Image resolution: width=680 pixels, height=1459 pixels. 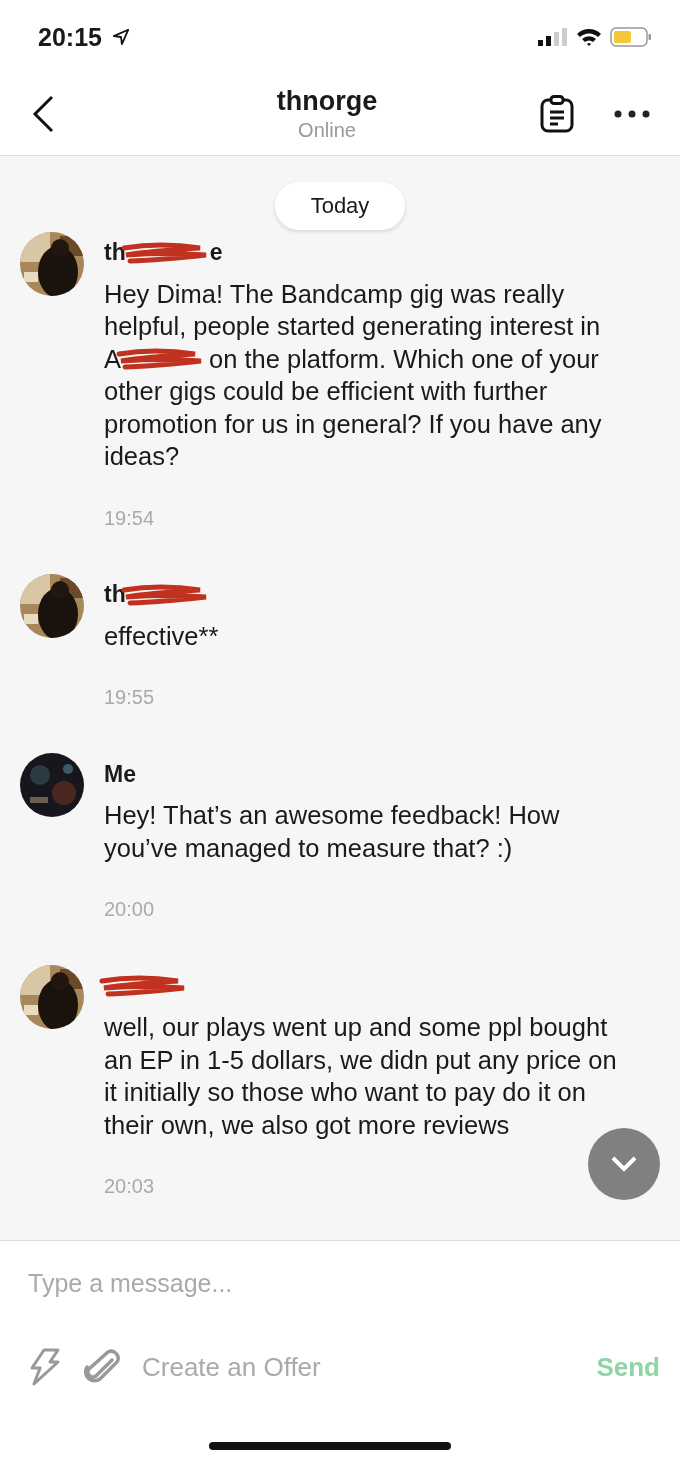 I want to click on message-text: it initially so those who want to pay do it on, so click(x=345, y=1093).